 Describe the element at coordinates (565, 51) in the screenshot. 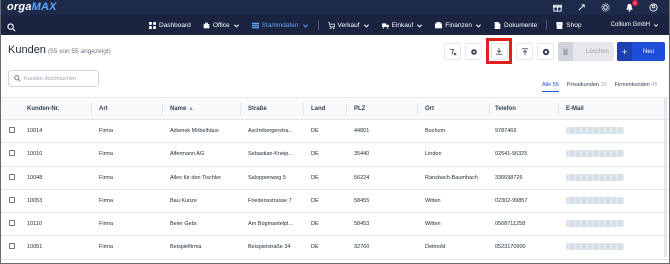

I see `trash-icon` at that location.